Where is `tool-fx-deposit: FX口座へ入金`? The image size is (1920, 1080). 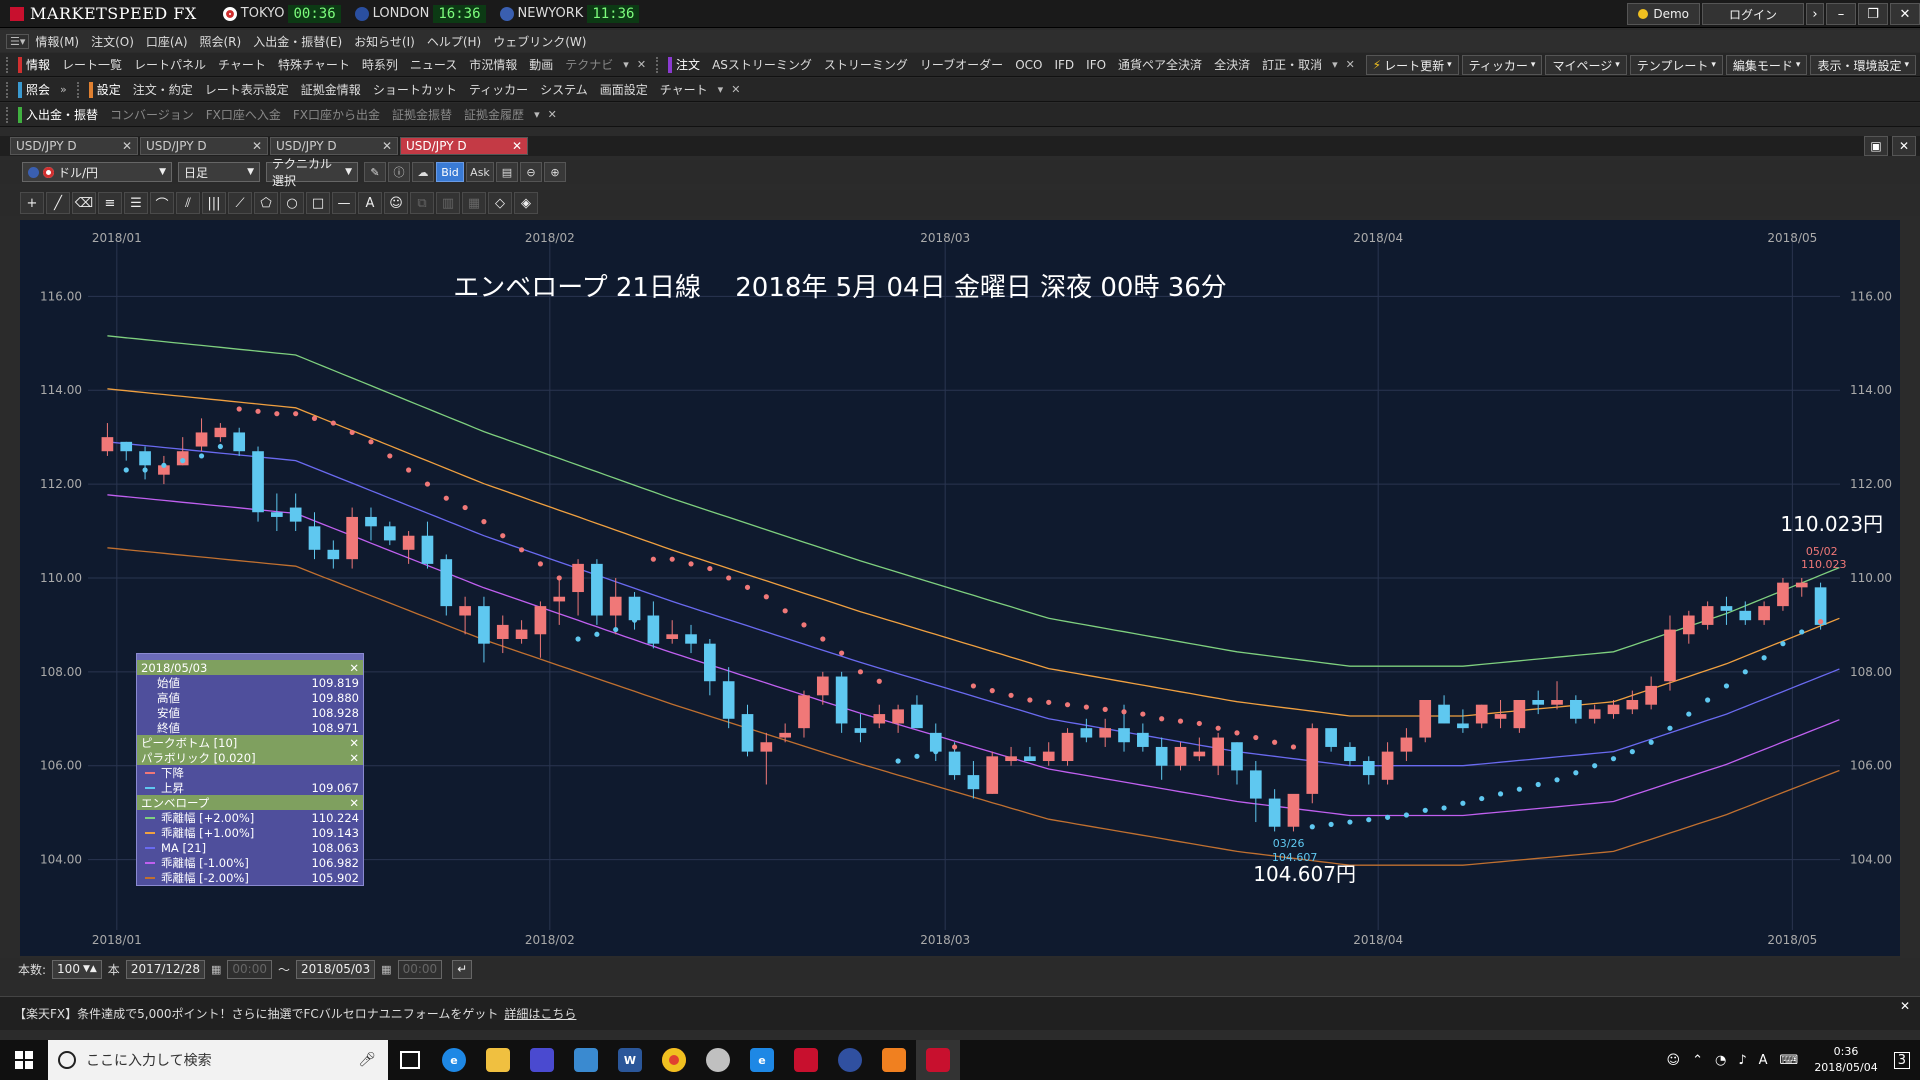
tool-fx-deposit: FX口座へ入金 is located at coordinates (243, 114).